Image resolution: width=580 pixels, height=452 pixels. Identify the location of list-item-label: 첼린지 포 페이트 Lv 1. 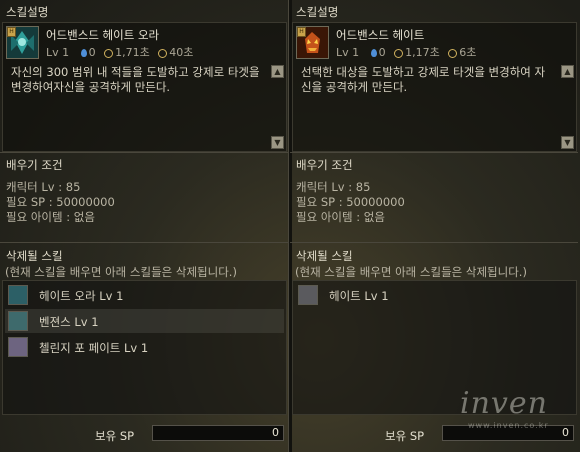
(94, 348).